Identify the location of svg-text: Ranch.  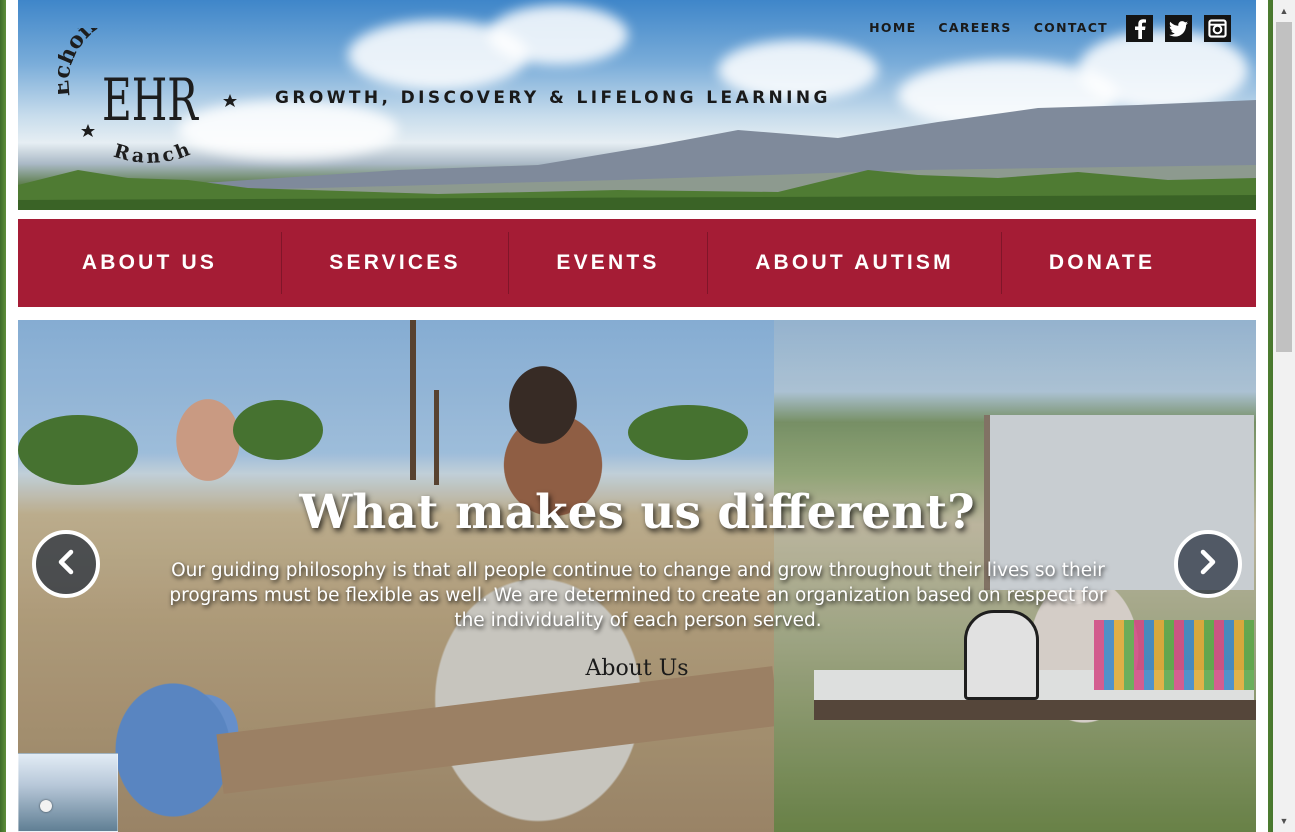
(153, 152).